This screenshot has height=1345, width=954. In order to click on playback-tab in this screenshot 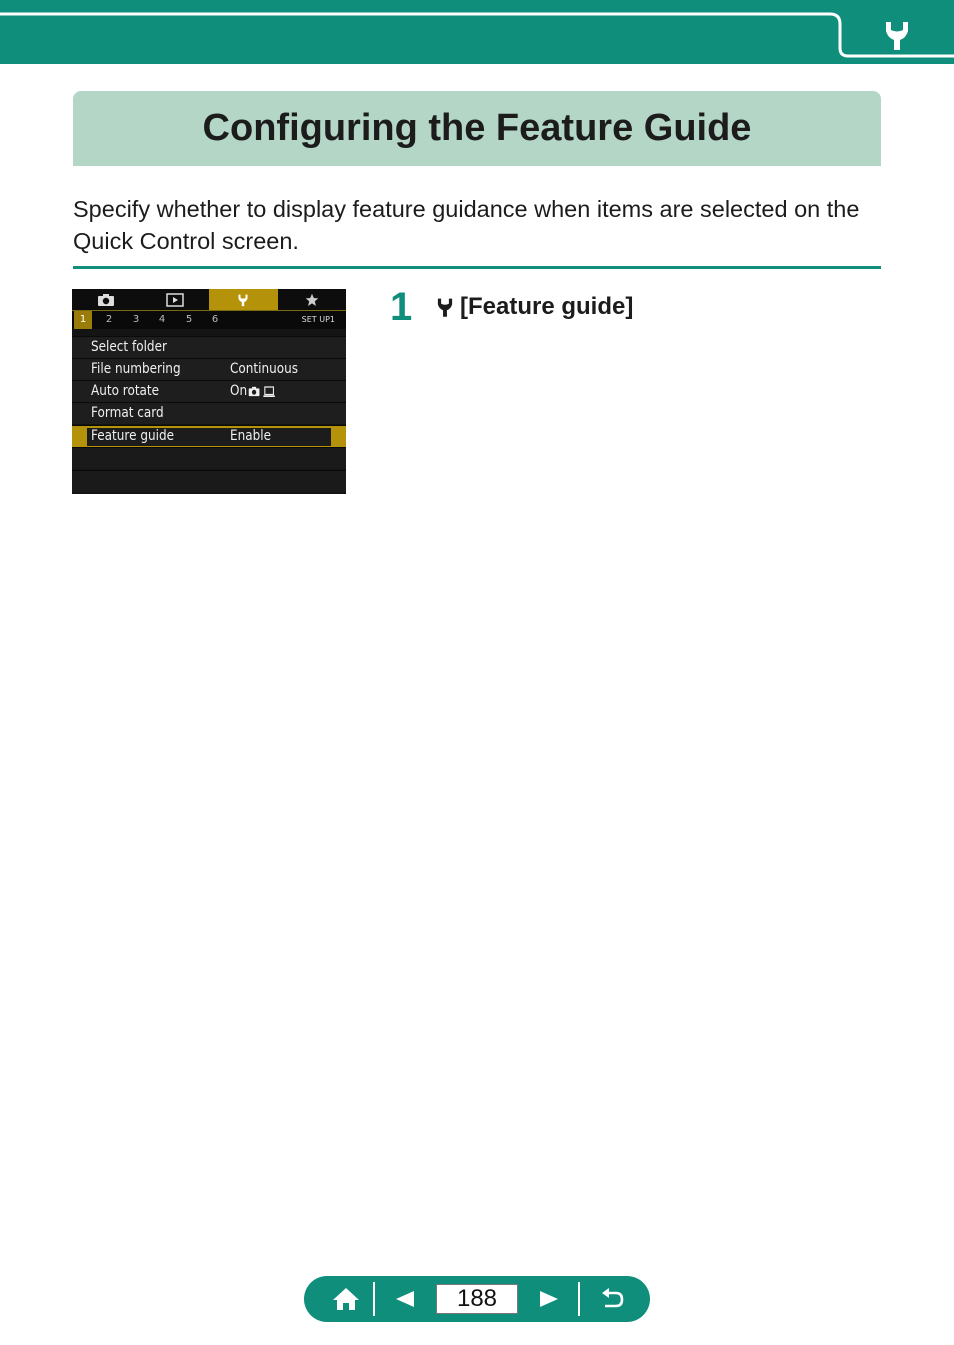, I will do `click(175, 299)`.